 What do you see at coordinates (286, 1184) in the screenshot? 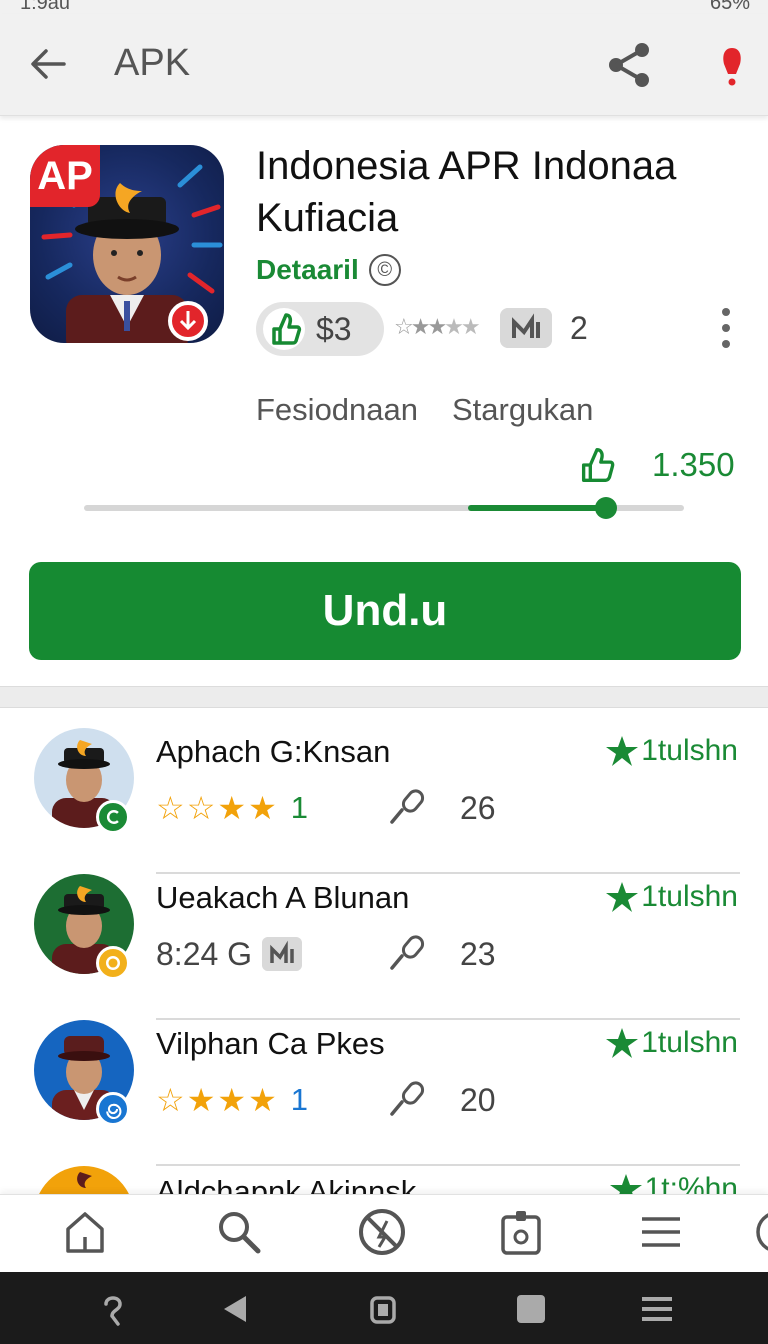
I see `item-title: Aldchapnk Akinnsk` at bounding box center [286, 1184].